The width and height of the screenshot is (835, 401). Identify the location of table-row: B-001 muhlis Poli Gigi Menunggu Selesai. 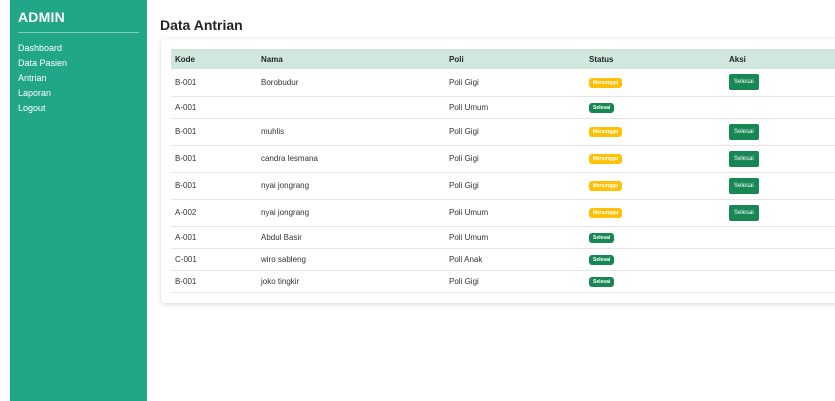
(503, 132).